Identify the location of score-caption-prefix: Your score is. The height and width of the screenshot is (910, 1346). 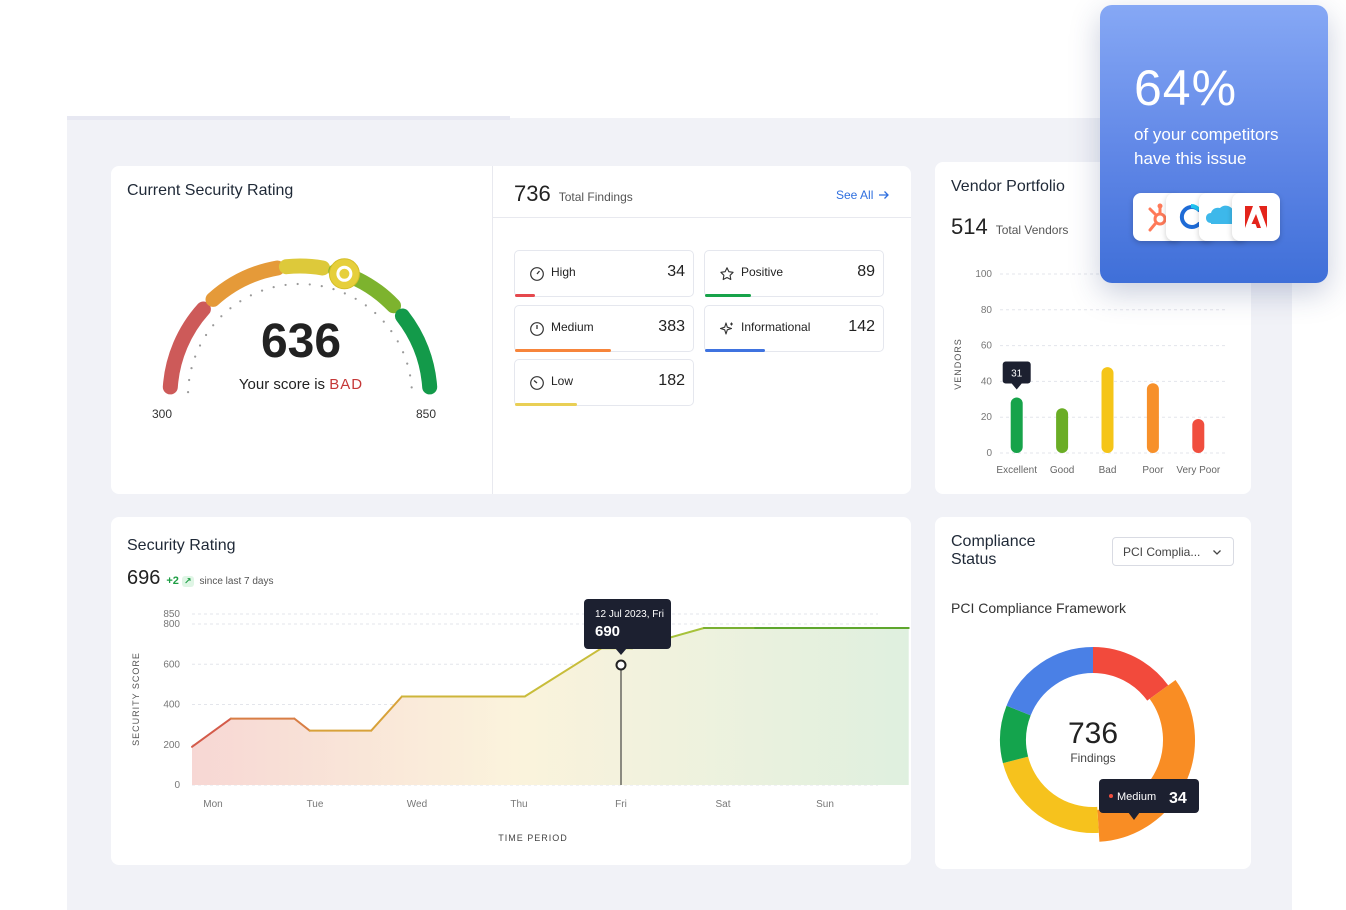
(282, 384).